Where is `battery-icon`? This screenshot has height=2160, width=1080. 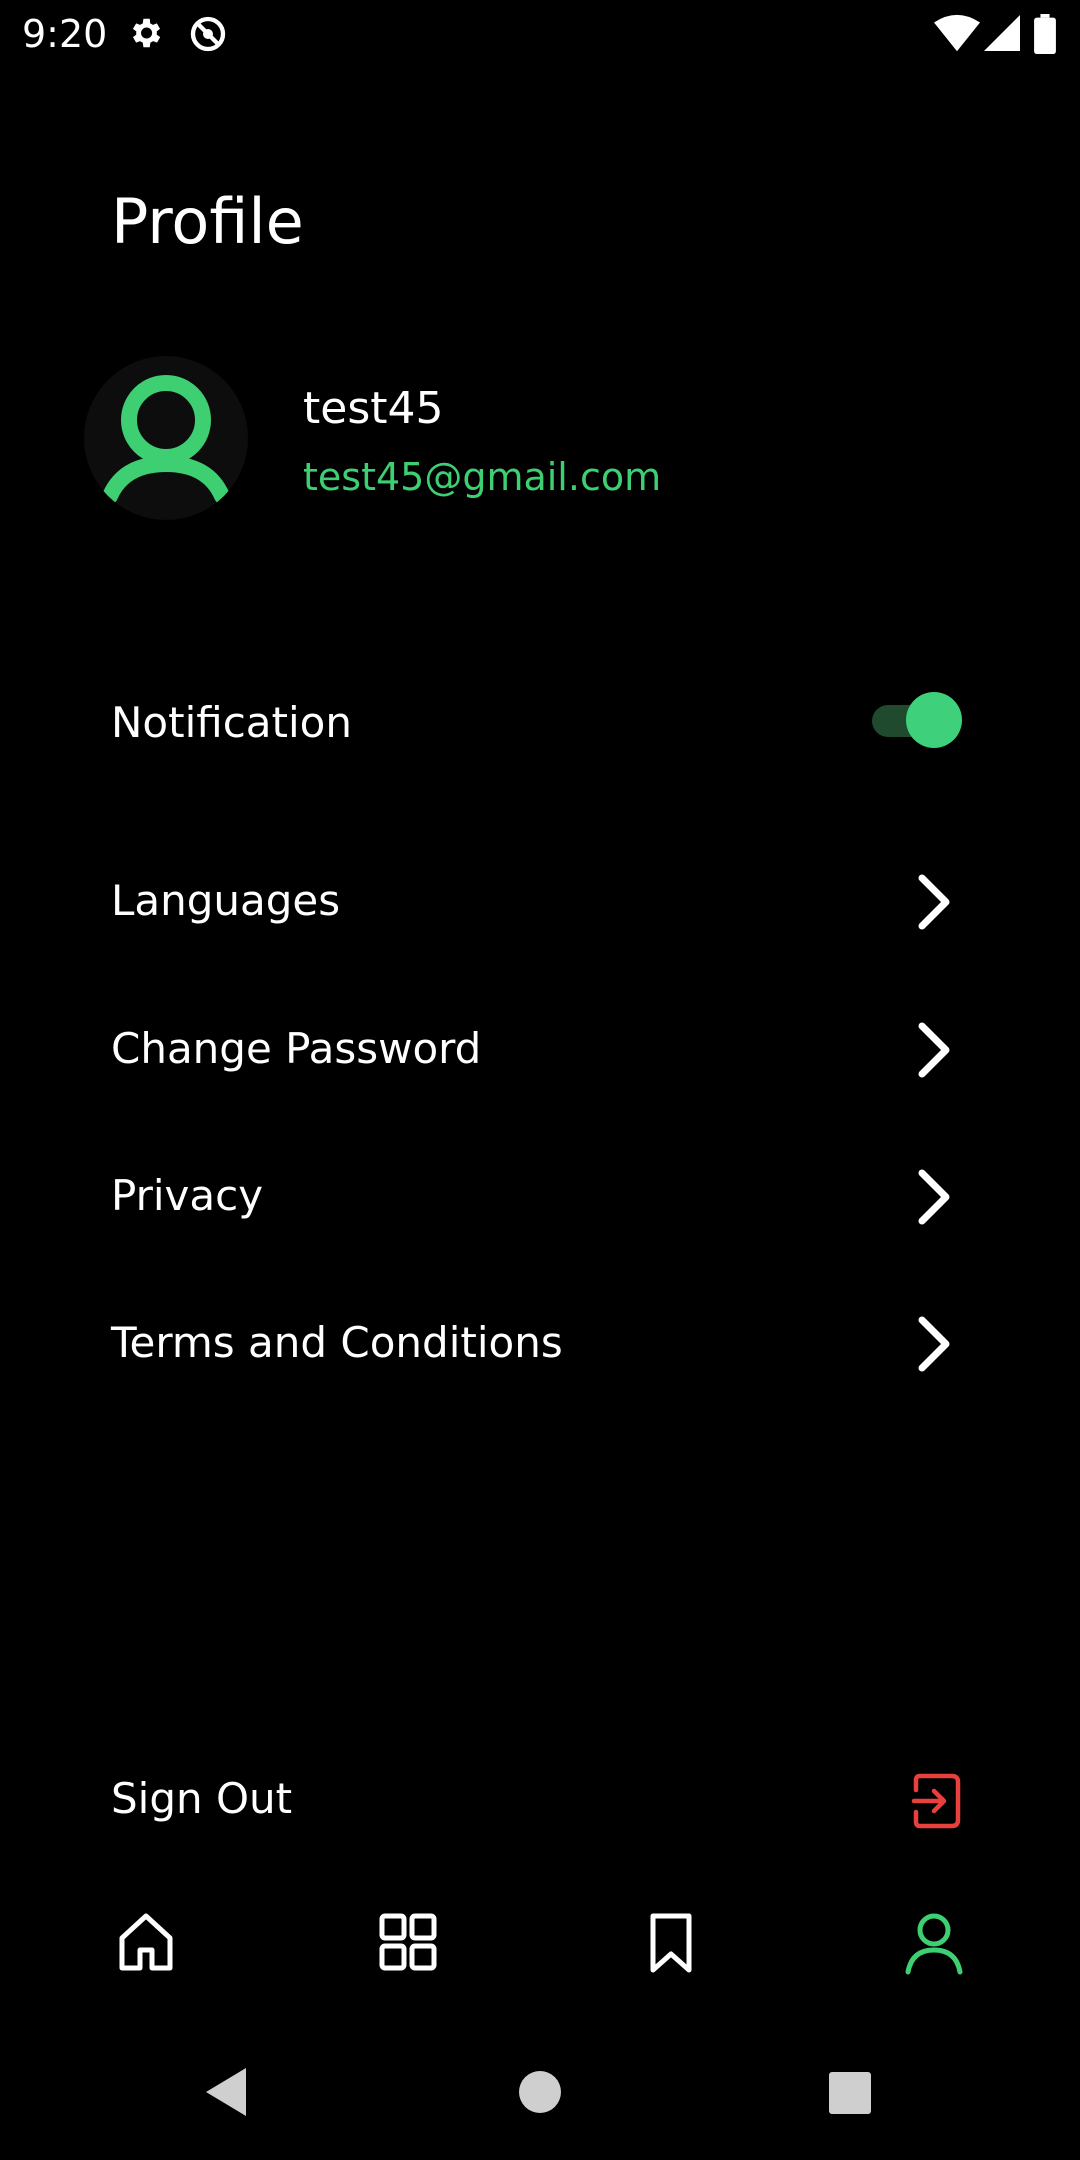 battery-icon is located at coordinates (1045, 34).